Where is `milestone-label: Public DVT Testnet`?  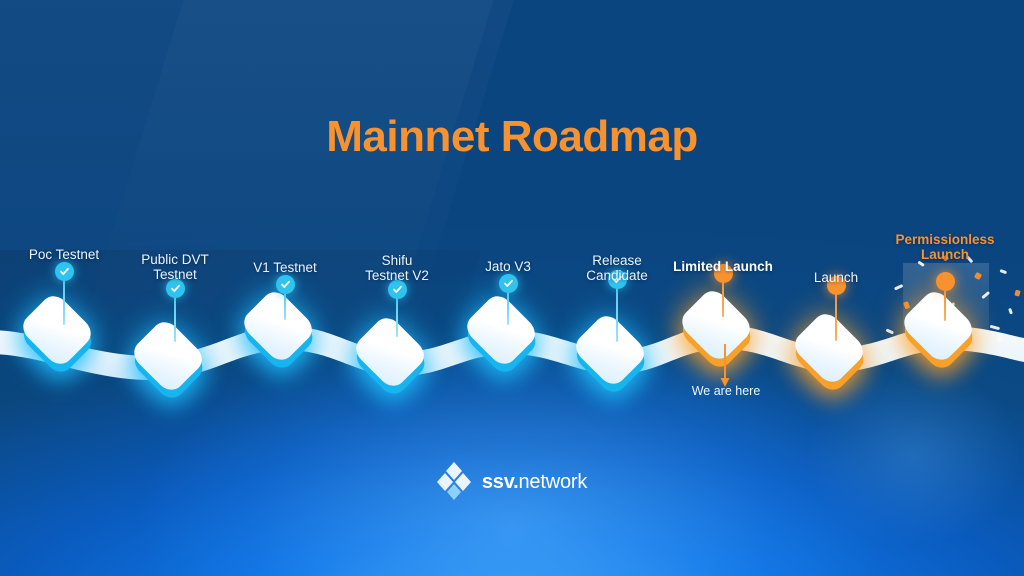 milestone-label: Public DVT Testnet is located at coordinates (175, 267).